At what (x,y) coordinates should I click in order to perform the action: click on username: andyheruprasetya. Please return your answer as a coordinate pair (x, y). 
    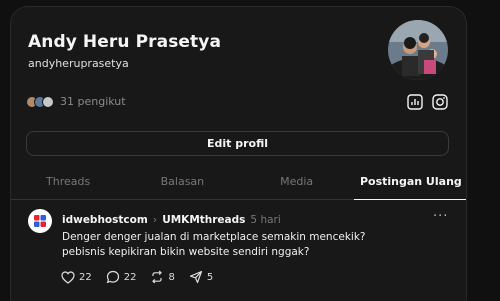
    Looking at the image, I should click on (78, 63).